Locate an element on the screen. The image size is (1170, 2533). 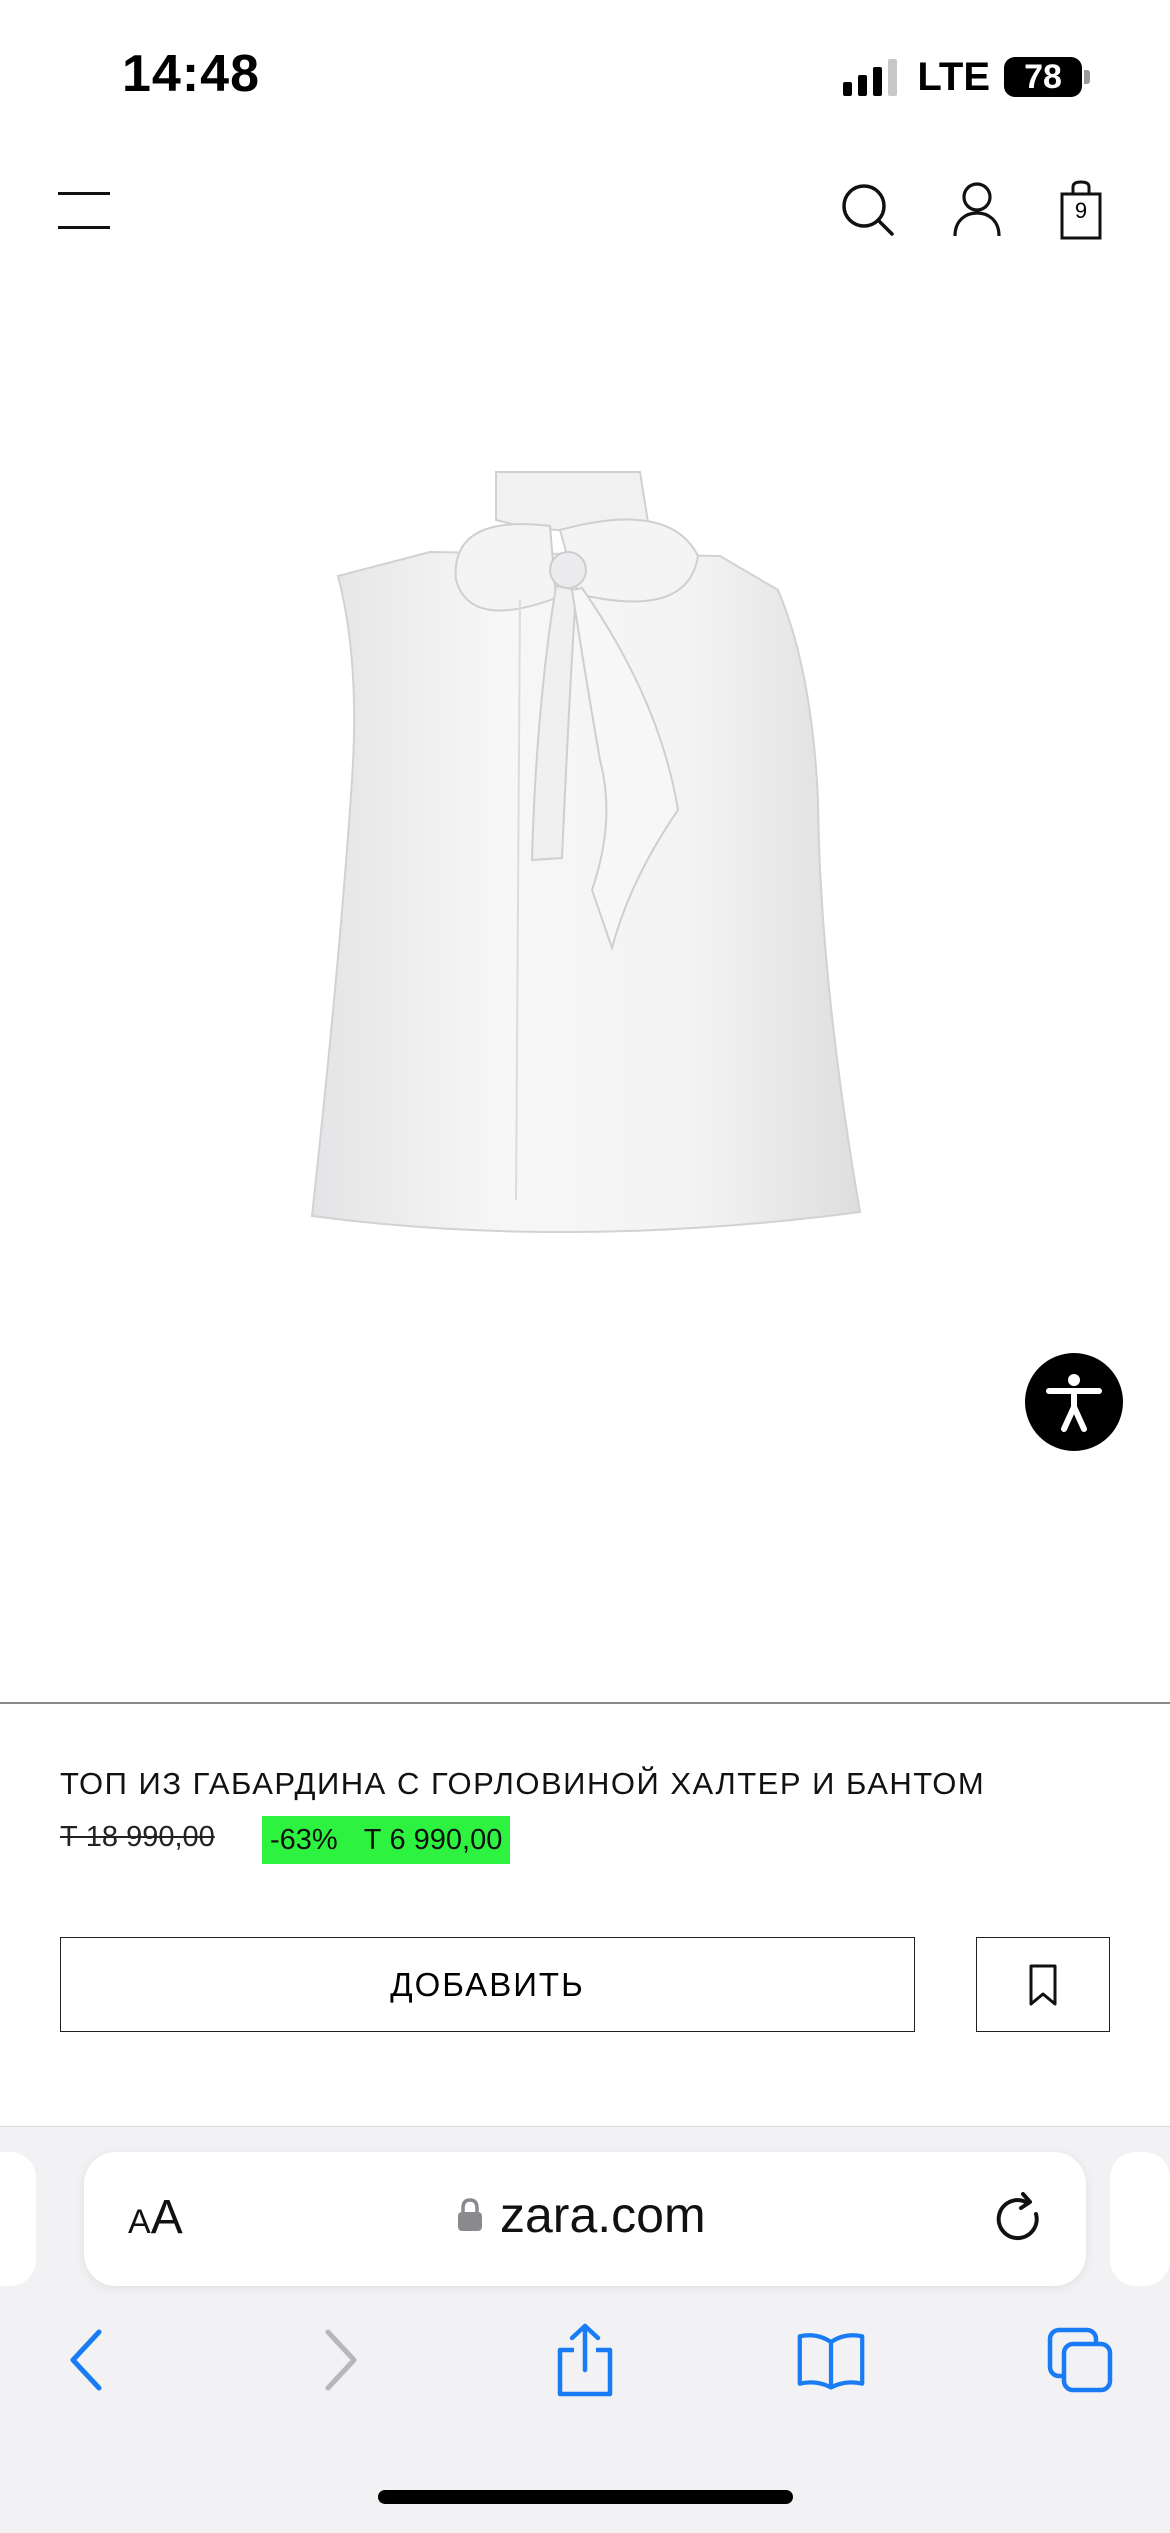
url-display: zara.com is located at coordinates (581, 2215).